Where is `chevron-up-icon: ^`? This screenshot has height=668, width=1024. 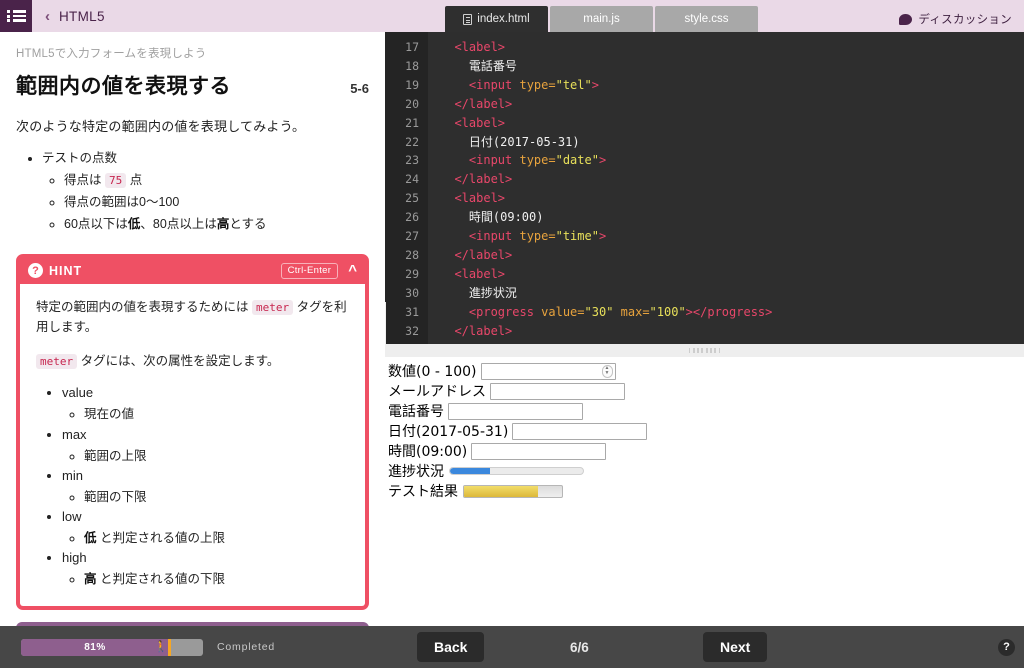 chevron-up-icon: ^ is located at coordinates (352, 270).